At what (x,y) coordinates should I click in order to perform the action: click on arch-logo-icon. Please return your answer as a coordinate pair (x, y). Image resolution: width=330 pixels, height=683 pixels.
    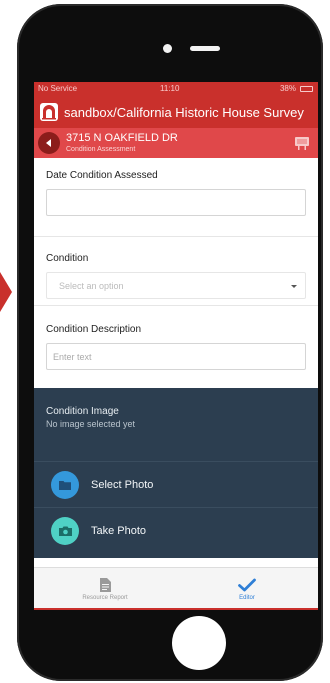
    Looking at the image, I should click on (49, 112).